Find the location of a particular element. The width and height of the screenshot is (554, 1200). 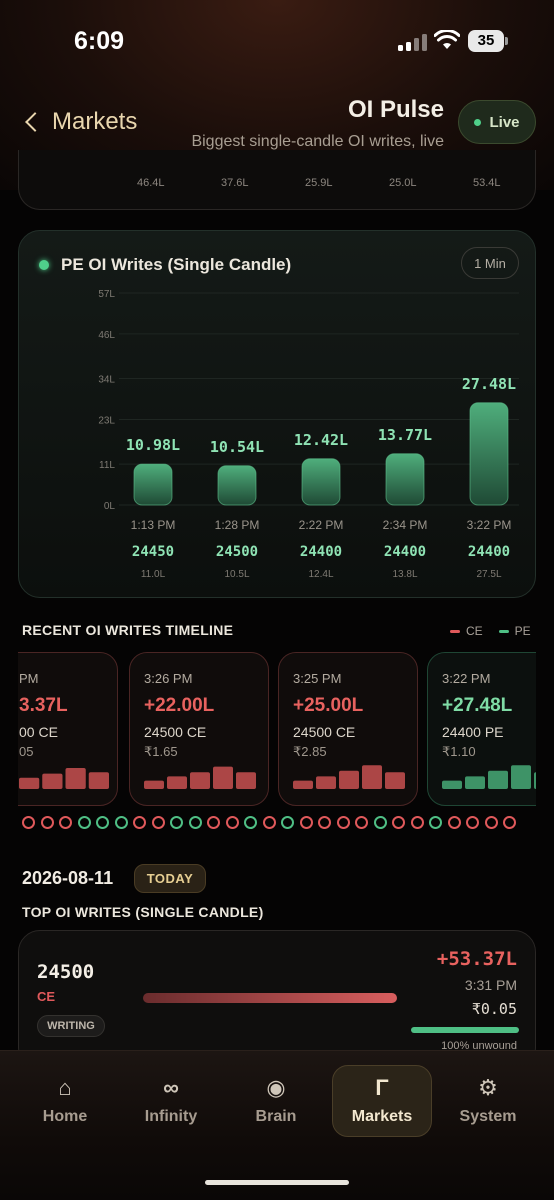

nav-item-markets: Γ Markets is located at coordinates (382, 1101).